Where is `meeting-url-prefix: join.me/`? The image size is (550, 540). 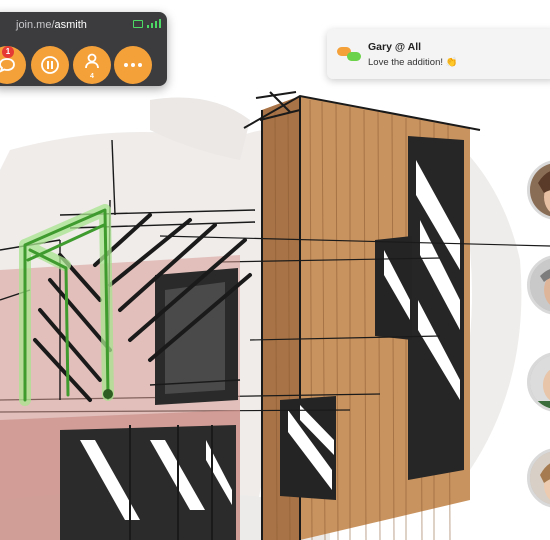 meeting-url-prefix: join.me/ is located at coordinates (35, 25).